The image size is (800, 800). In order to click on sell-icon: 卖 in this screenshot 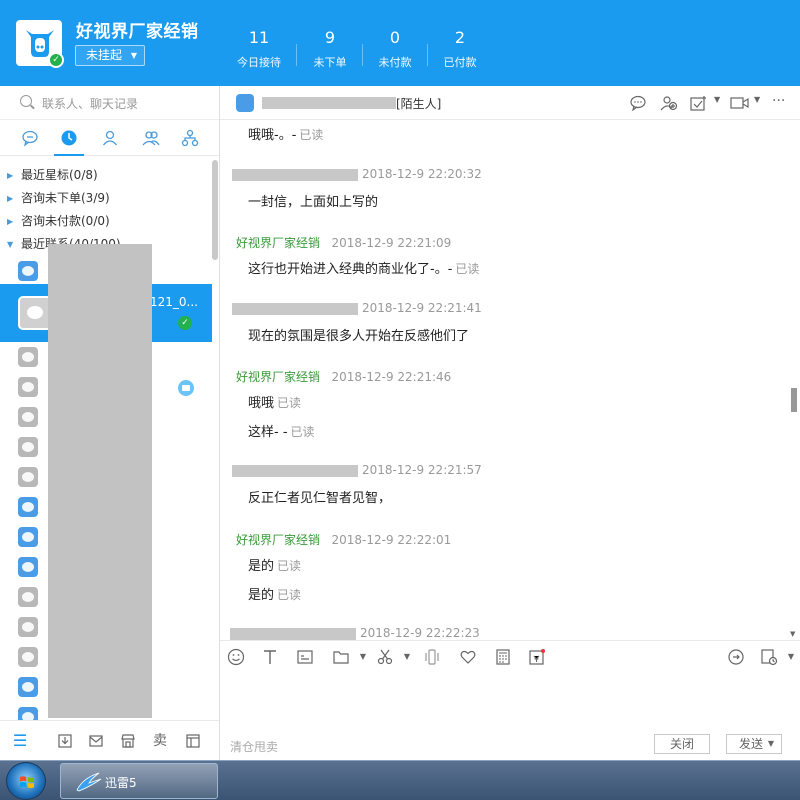, I will do `click(160, 741)`.